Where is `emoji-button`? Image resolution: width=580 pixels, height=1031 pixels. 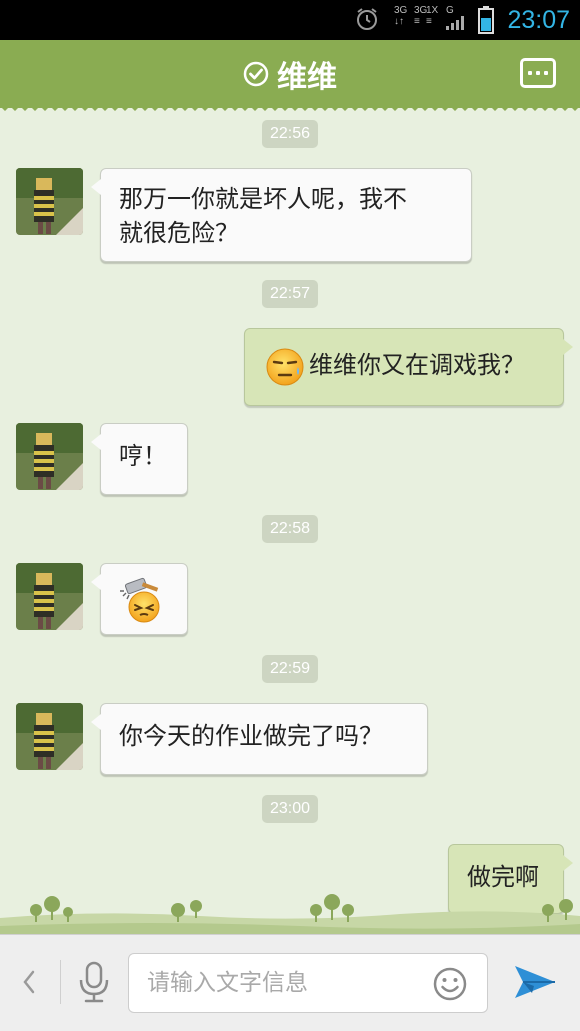
emoji-button is located at coordinates (450, 984).